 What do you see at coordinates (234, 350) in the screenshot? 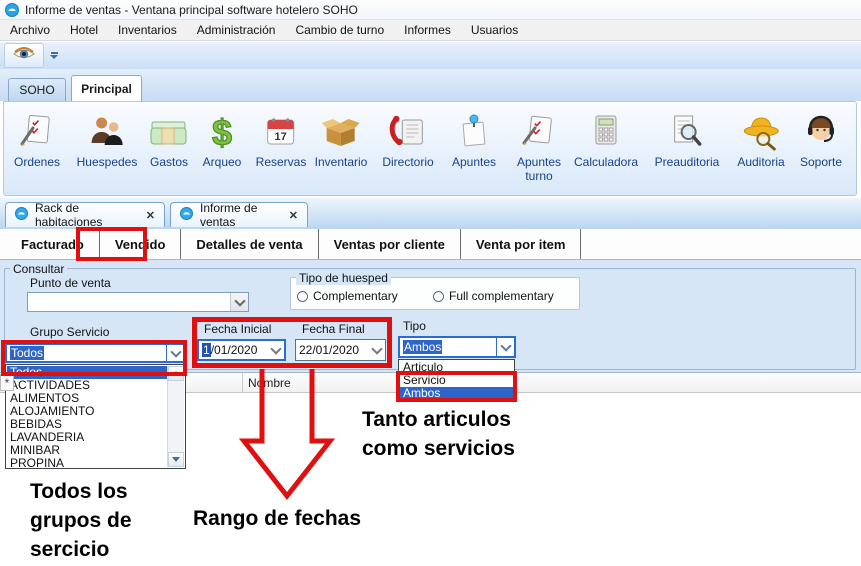
I see `fecha-inicial-rest: /01/2020` at bounding box center [234, 350].